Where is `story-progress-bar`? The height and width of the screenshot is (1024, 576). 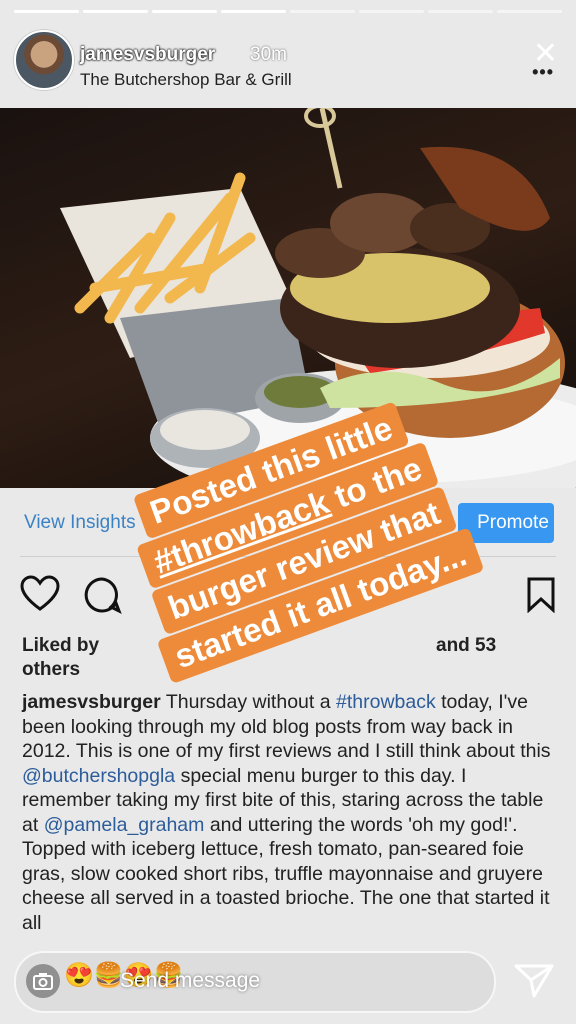 story-progress-bar is located at coordinates (288, 11).